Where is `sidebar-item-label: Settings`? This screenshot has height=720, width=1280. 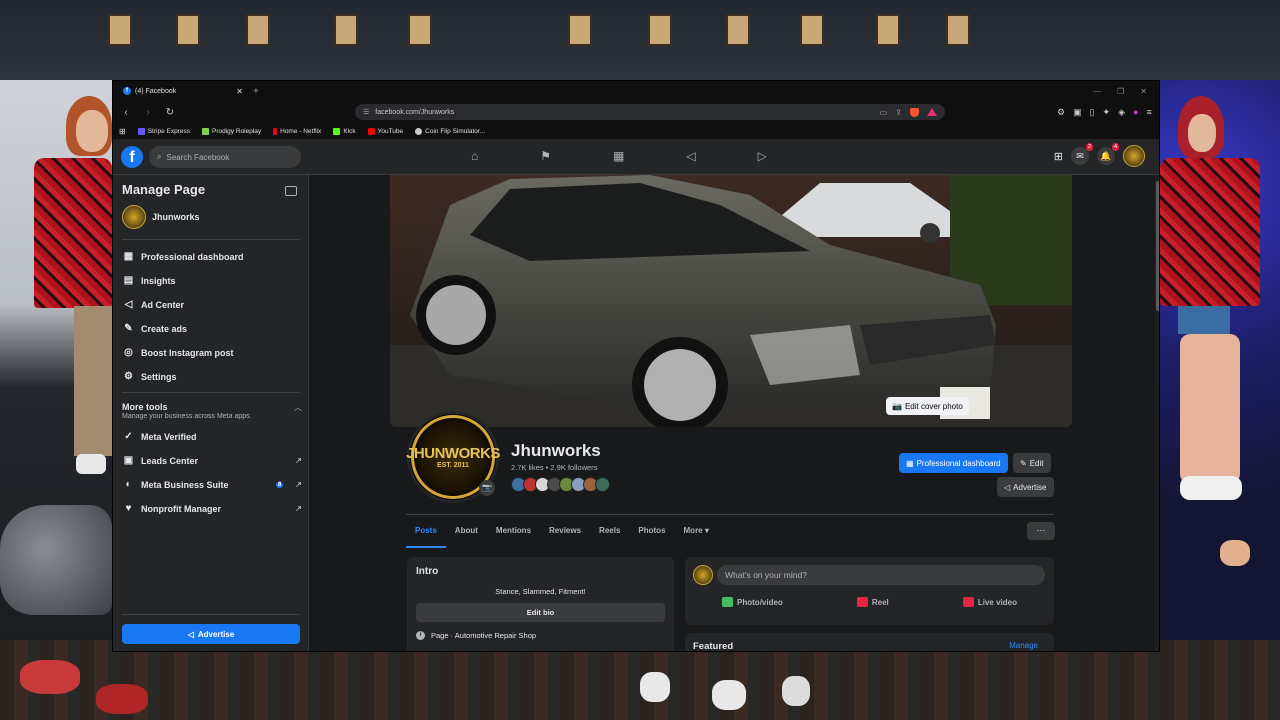 sidebar-item-label: Settings is located at coordinates (159, 376).